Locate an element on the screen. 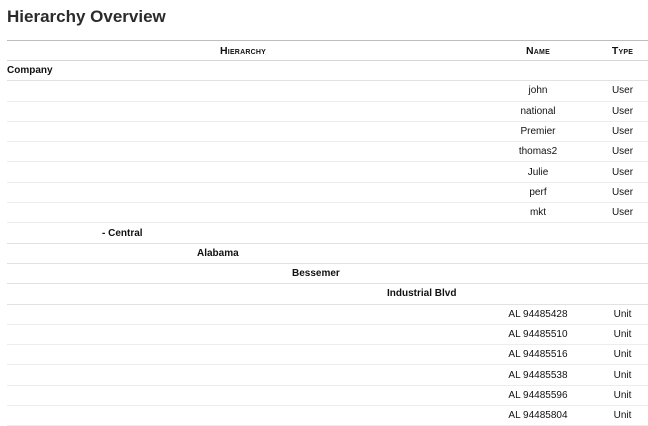 Image resolution: width=648 pixels, height=426 pixels. name-cell: AL 94485428 is located at coordinates (538, 314).